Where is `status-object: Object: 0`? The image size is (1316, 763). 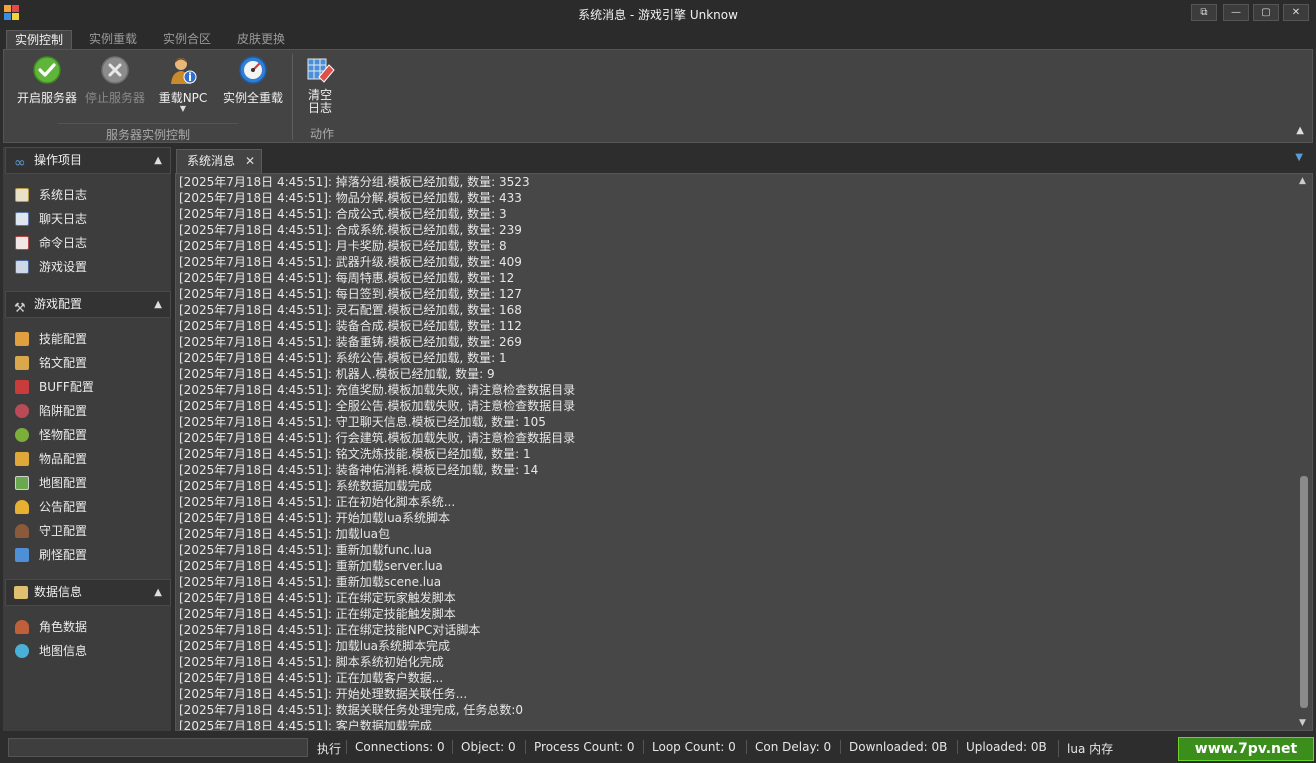 status-object: Object: 0 is located at coordinates (484, 747).